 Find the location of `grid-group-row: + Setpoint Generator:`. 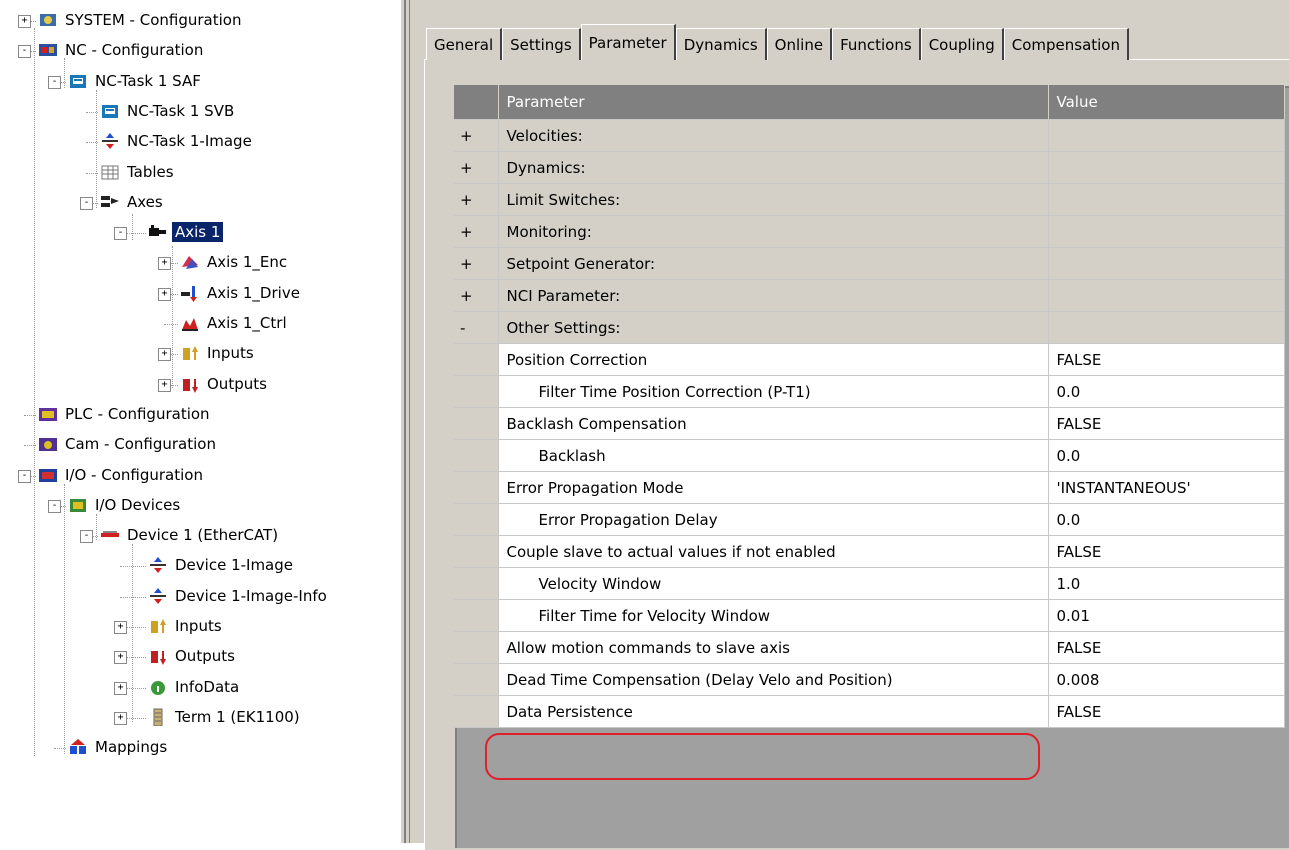

grid-group-row: + Setpoint Generator: is located at coordinates (869, 263).